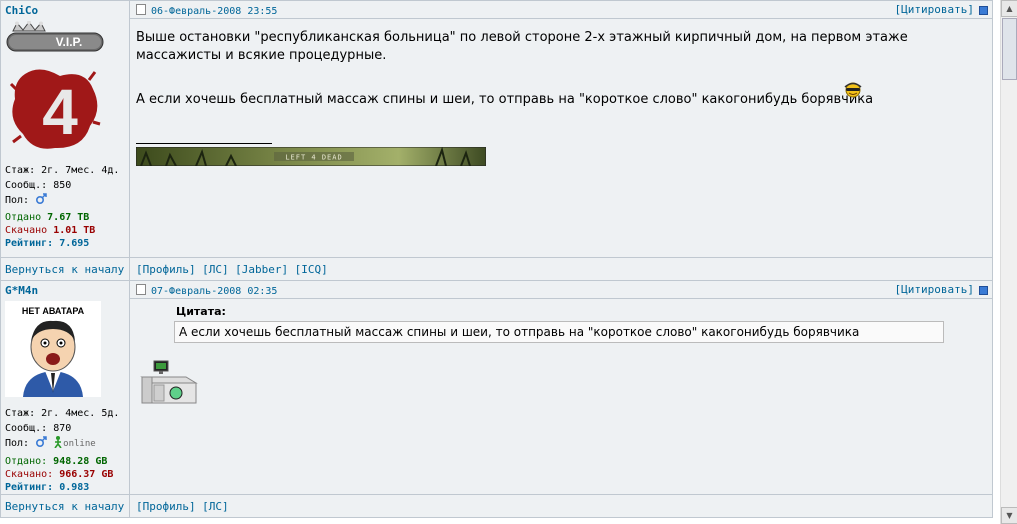  Describe the element at coordinates (561, 506) in the screenshot. I see `profile-links-cell: [Профиль] [ЛС]` at that location.